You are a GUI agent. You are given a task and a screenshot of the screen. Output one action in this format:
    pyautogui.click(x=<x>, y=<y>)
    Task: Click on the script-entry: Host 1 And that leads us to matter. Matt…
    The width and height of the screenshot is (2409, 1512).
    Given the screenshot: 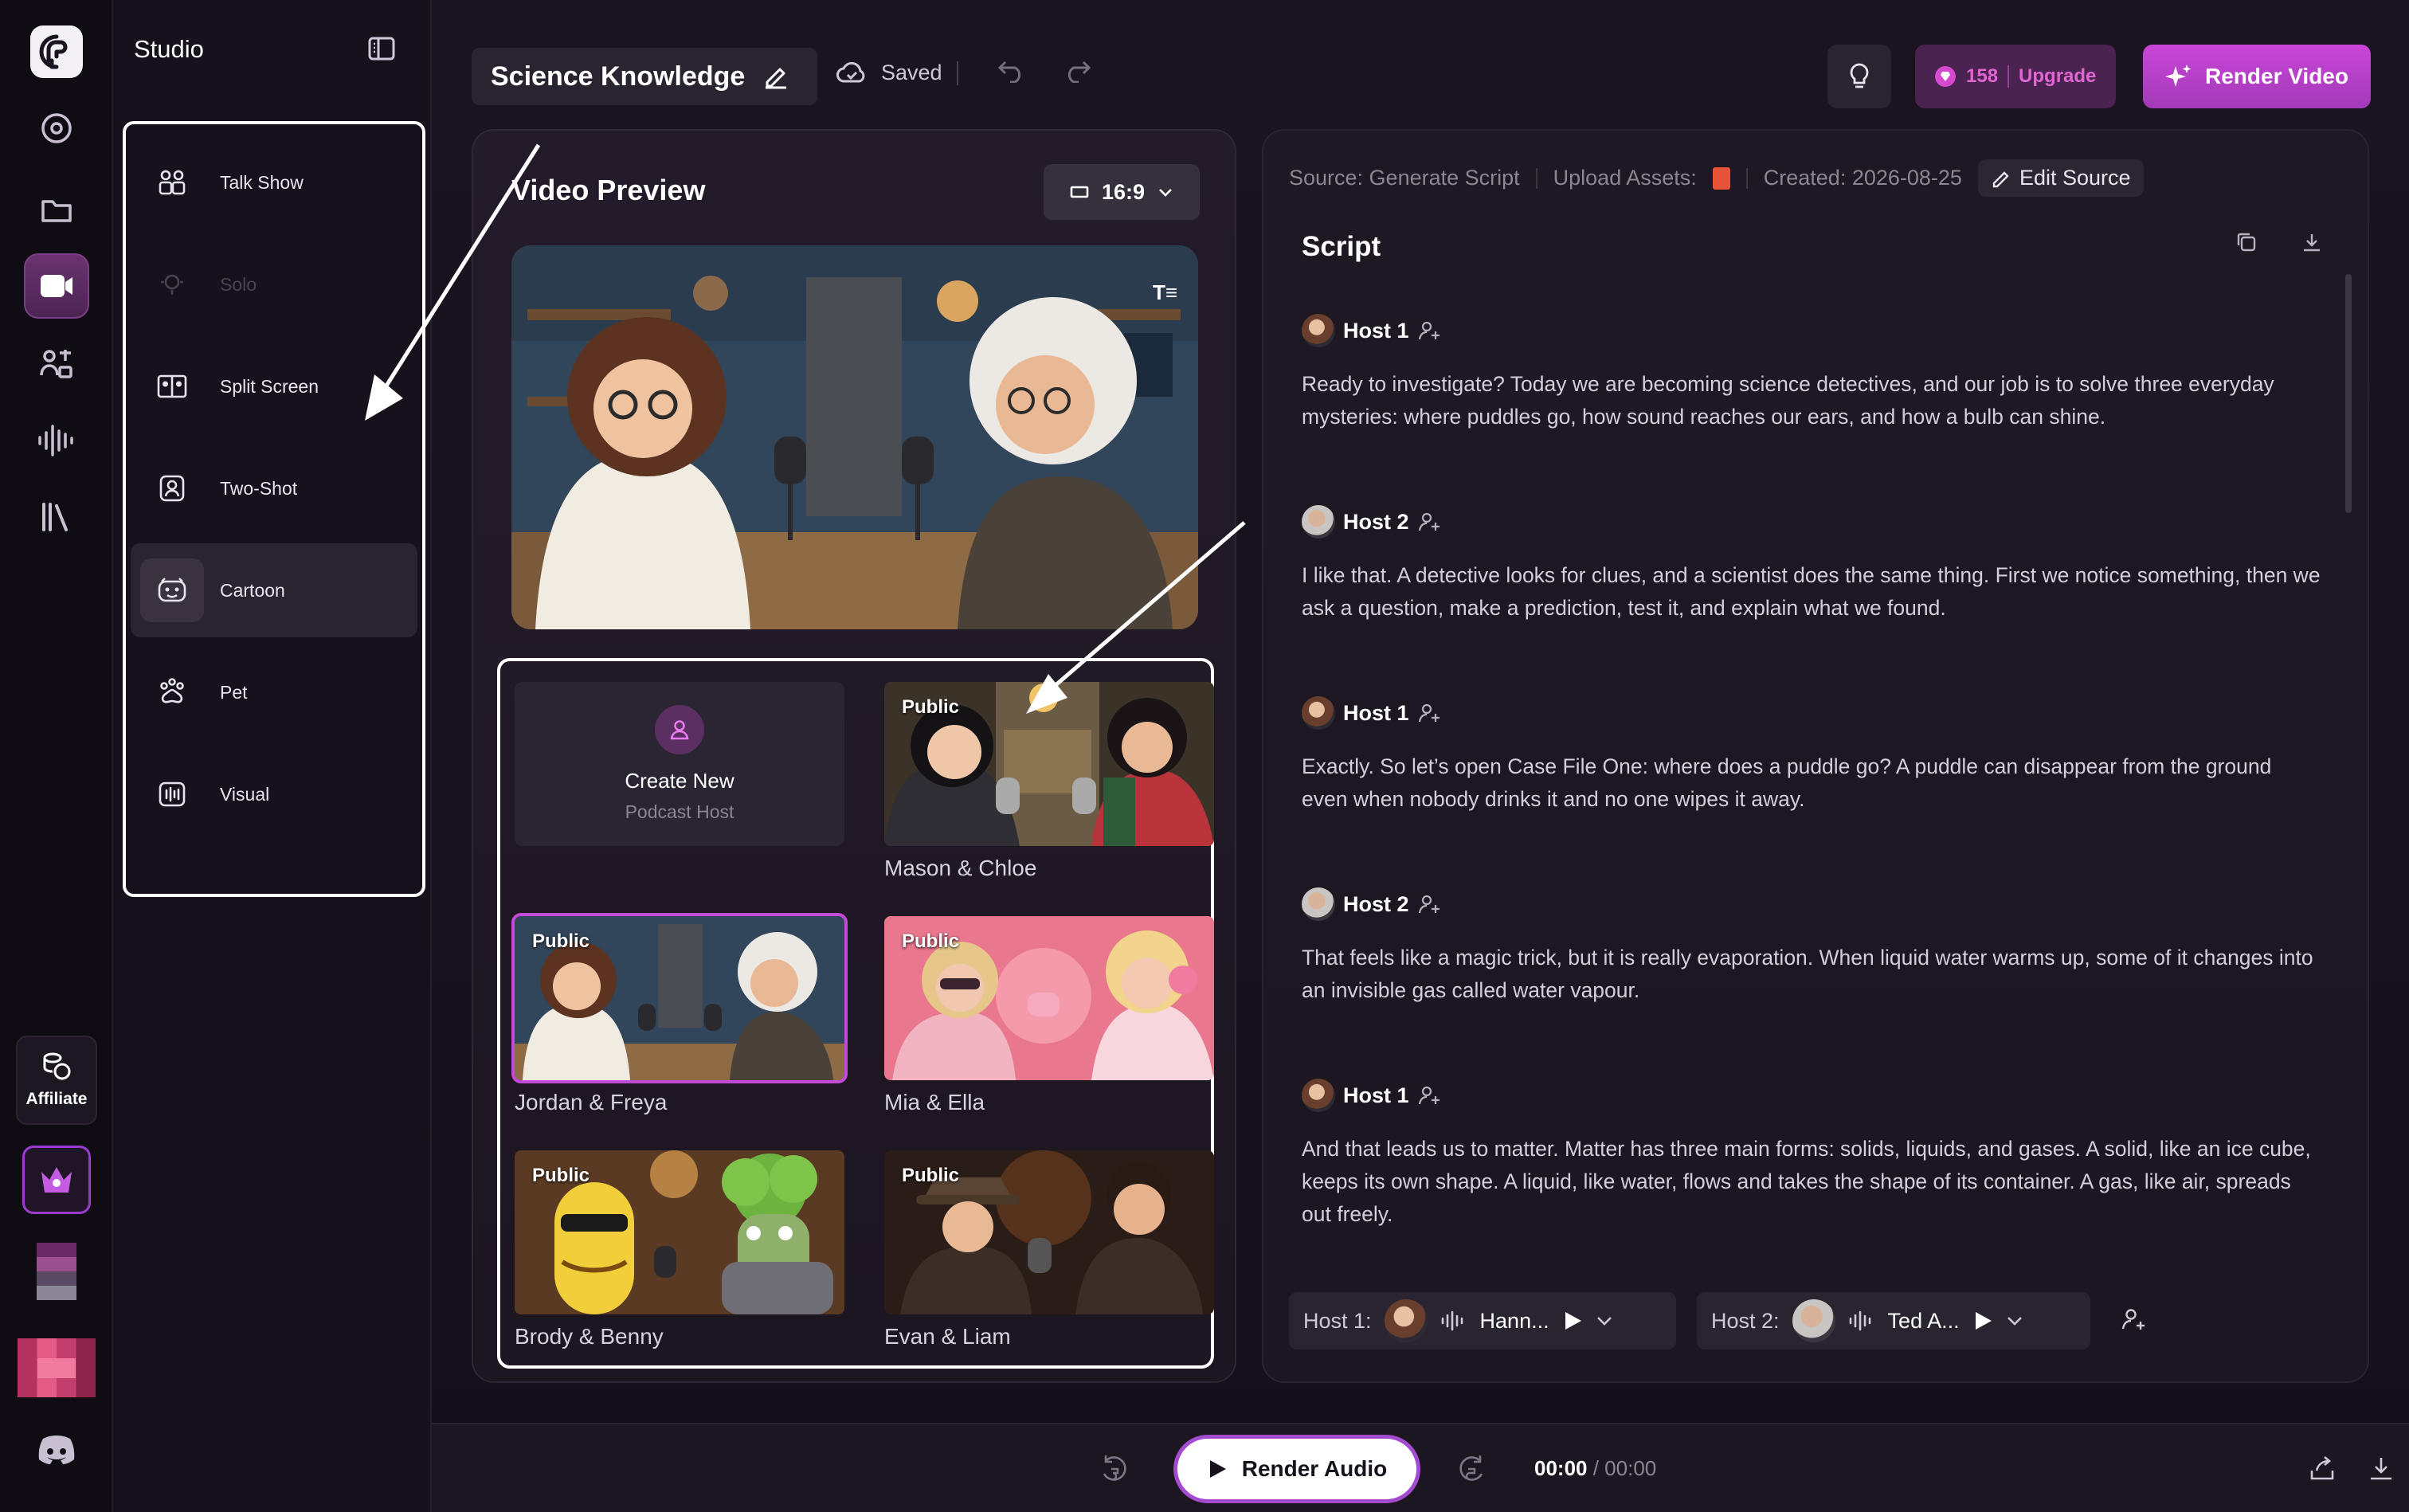 What is the action you would take?
    pyautogui.click(x=1811, y=1155)
    